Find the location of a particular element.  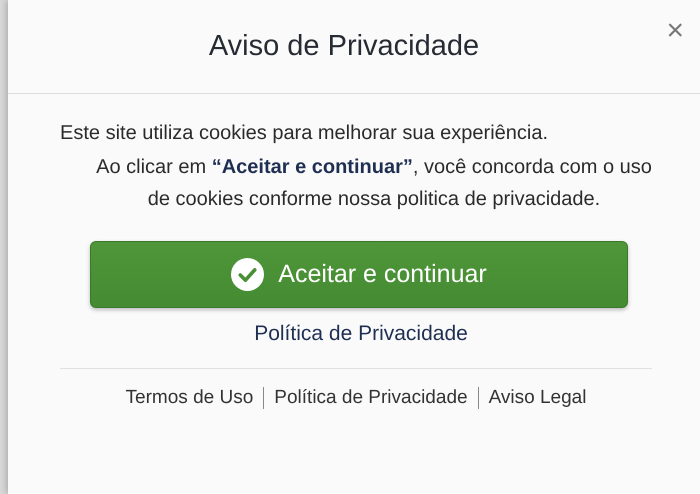

footer-link: Aviso Legal is located at coordinates (537, 398).